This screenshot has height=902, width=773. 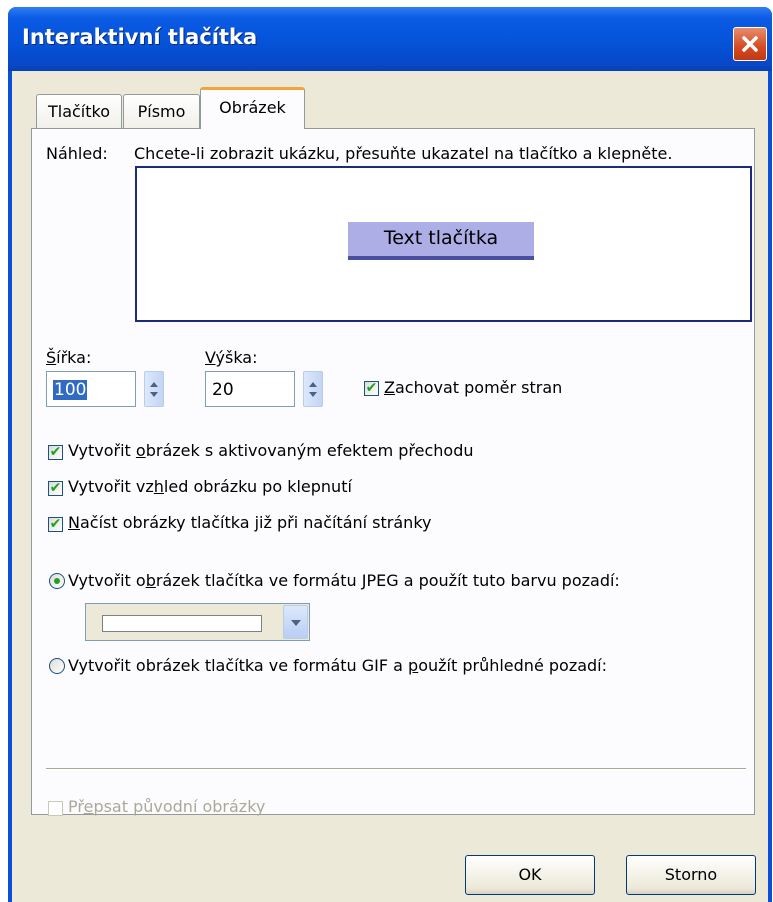 What do you see at coordinates (167, 806) in the screenshot?
I see `overwrite-label: Přepsat původní obrázky` at bounding box center [167, 806].